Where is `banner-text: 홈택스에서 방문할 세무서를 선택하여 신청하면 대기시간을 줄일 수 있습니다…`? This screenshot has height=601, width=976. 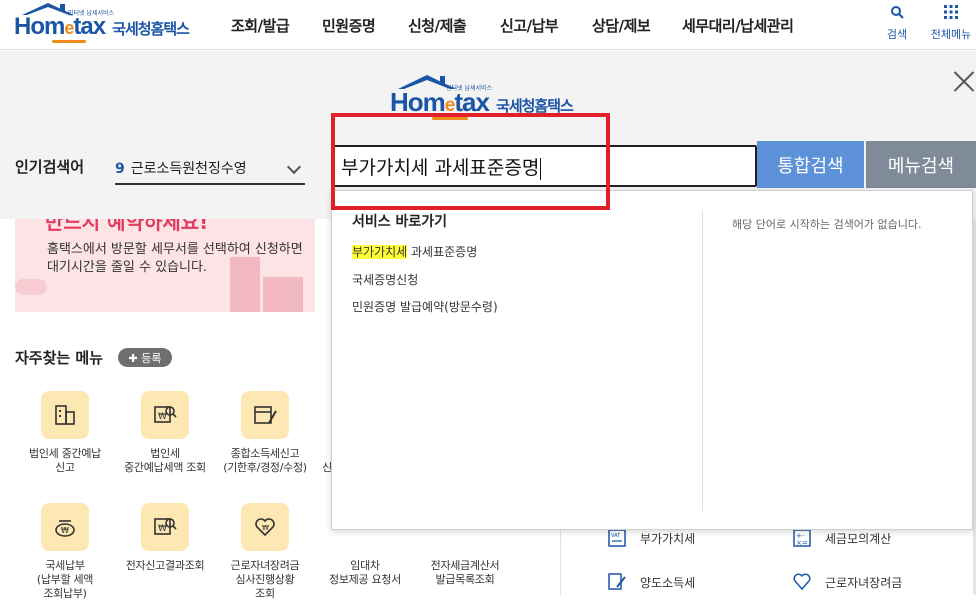
banner-text: 홈택스에서 방문할 세무서를 선택하여 신청하면 대기시간을 줄일 수 있습니다… is located at coordinates (175, 259).